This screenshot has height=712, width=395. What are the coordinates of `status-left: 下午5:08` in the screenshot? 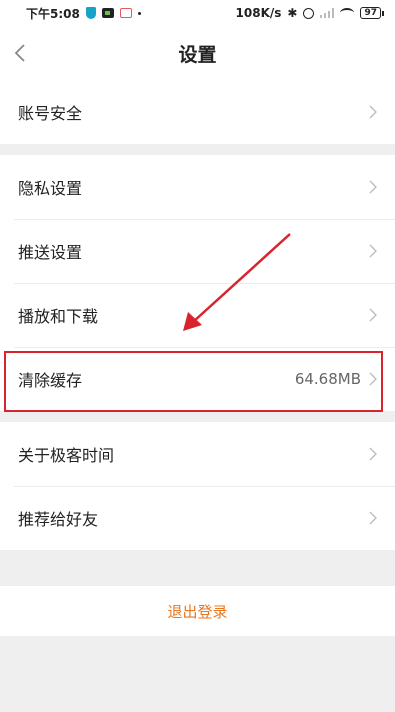 It's located at (83, 13).